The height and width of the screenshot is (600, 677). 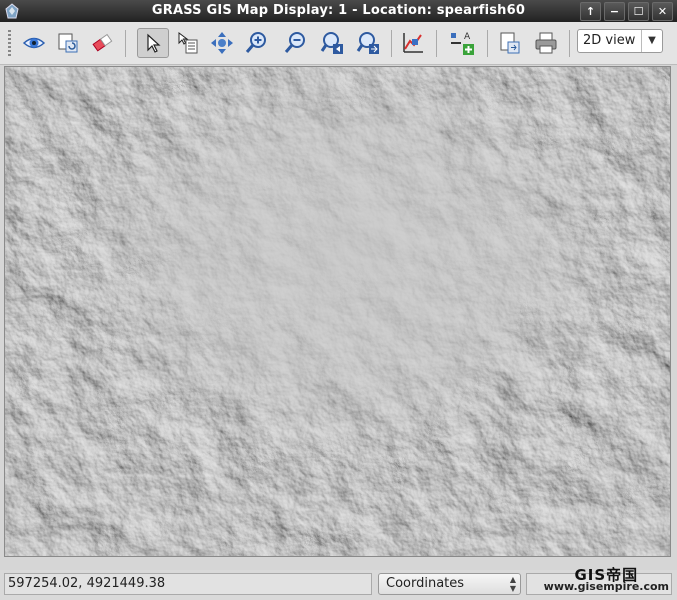 I want to click on minimize-button: −, so click(x=614, y=11).